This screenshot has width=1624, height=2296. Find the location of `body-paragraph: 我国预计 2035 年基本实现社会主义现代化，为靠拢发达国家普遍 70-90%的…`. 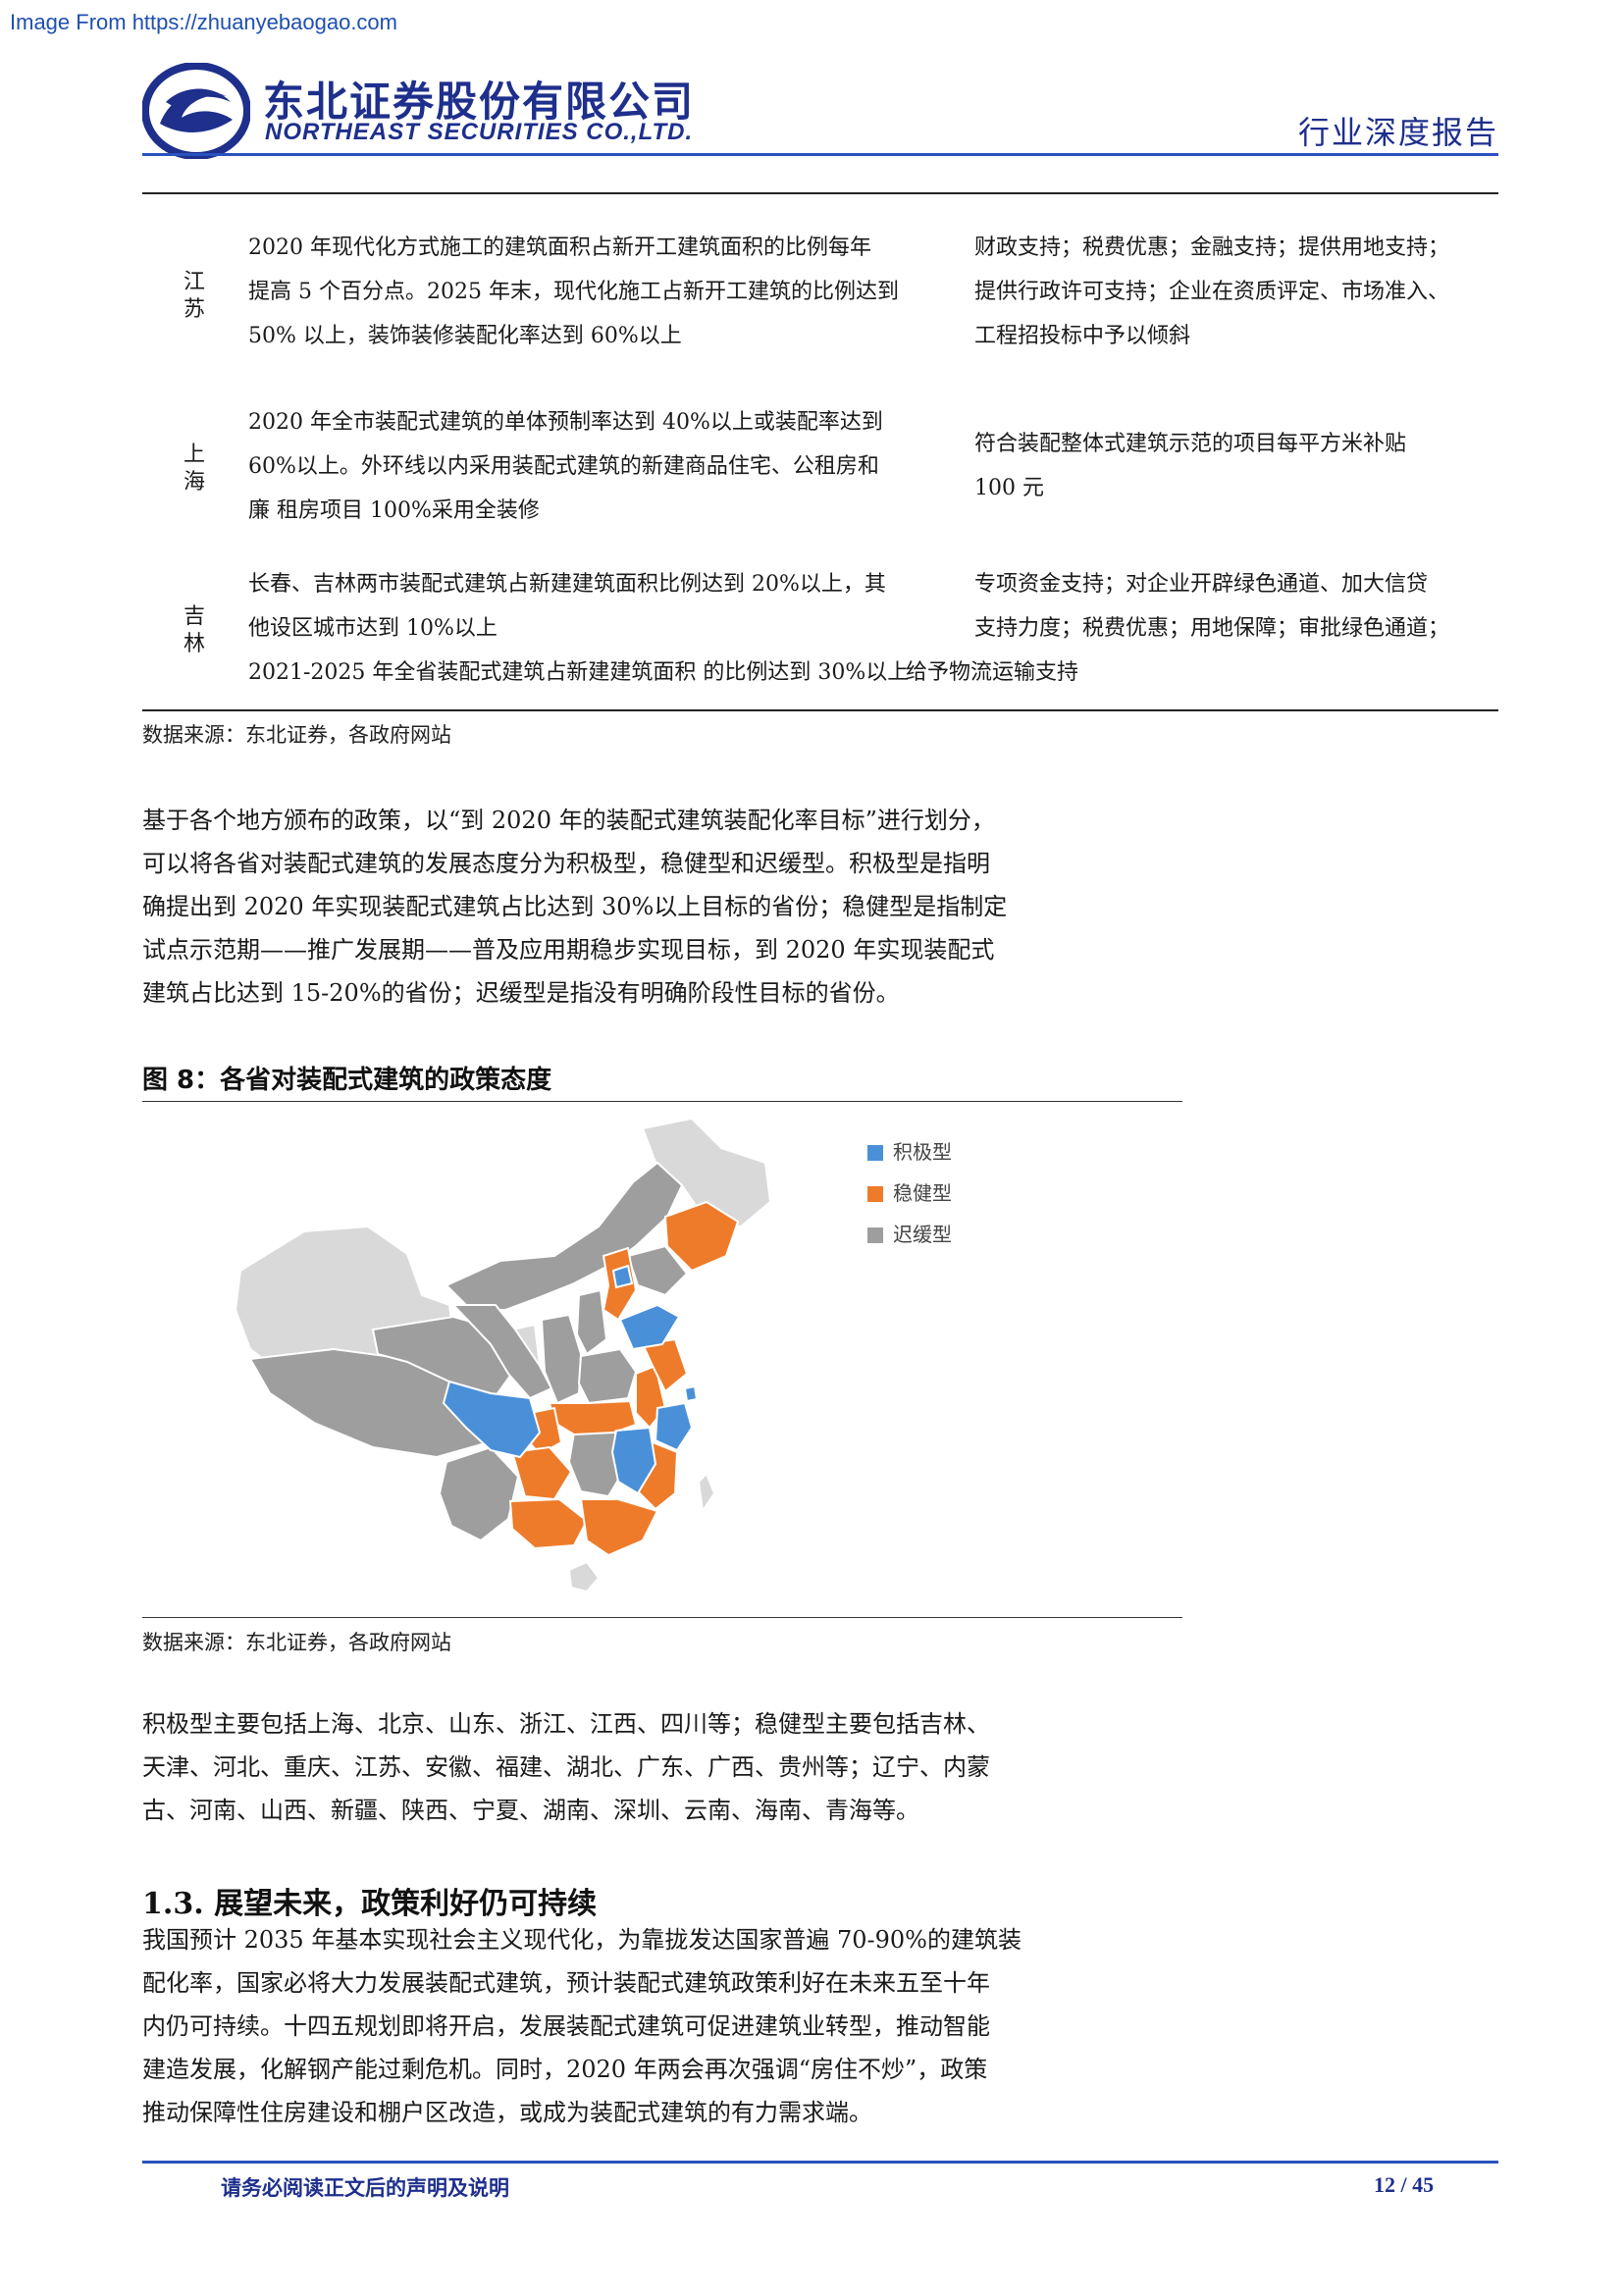

body-paragraph: 我国预计 2035 年基本实现社会主义现代化，为靠拢发达国家普遍 70-90%的… is located at coordinates (582, 2026).